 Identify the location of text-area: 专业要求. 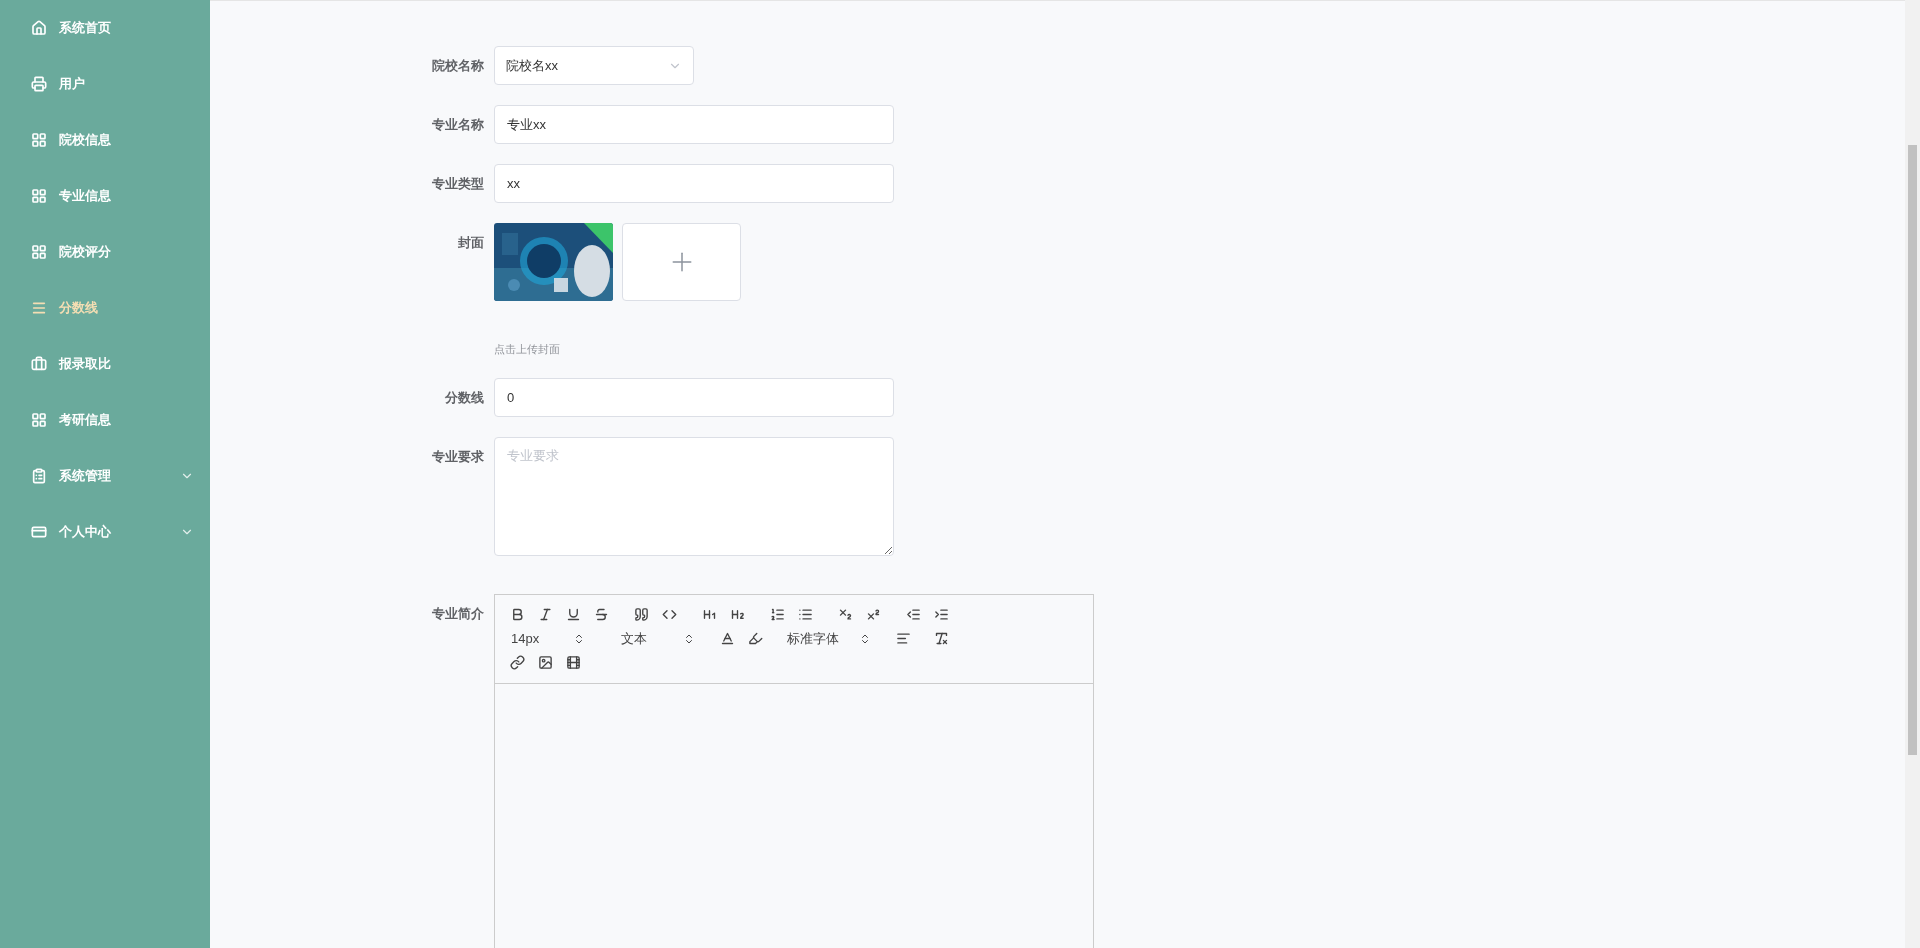
(694, 496).